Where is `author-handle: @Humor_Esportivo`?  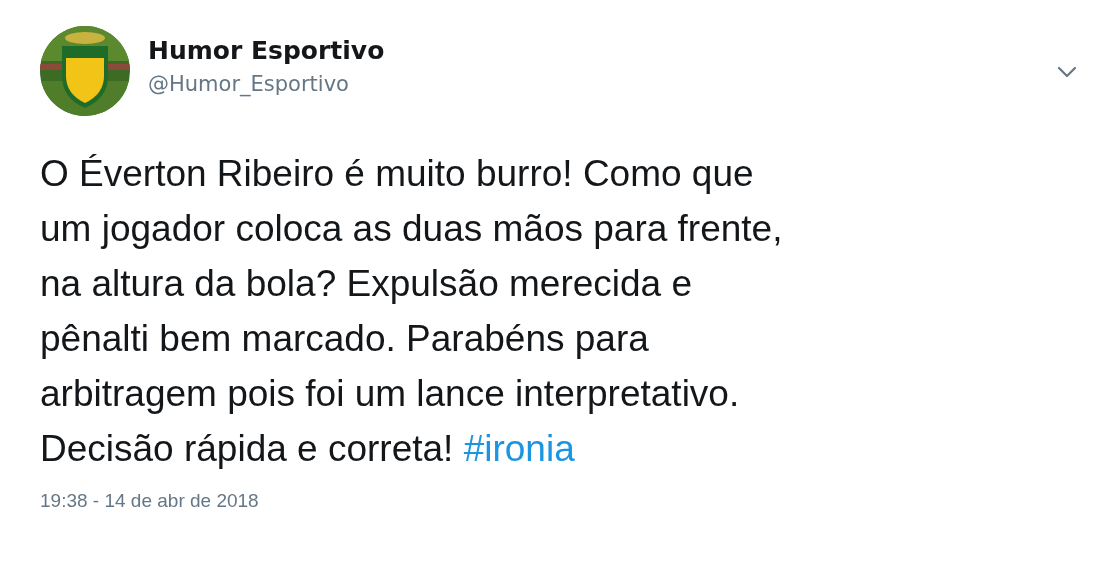
author-handle: @Humor_Esportivo is located at coordinates (266, 84).